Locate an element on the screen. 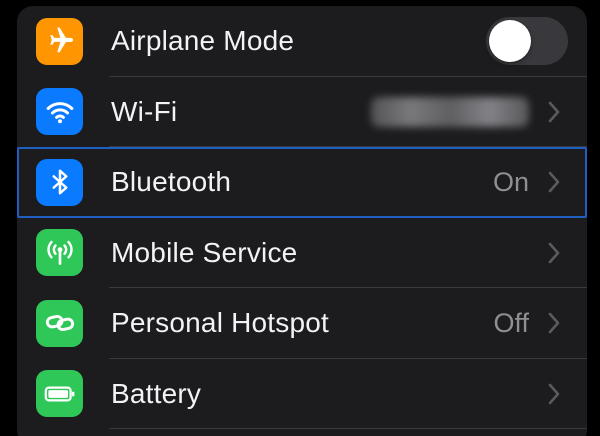 This screenshot has height=436, width=600. airplane-icon is located at coordinates (59, 41).